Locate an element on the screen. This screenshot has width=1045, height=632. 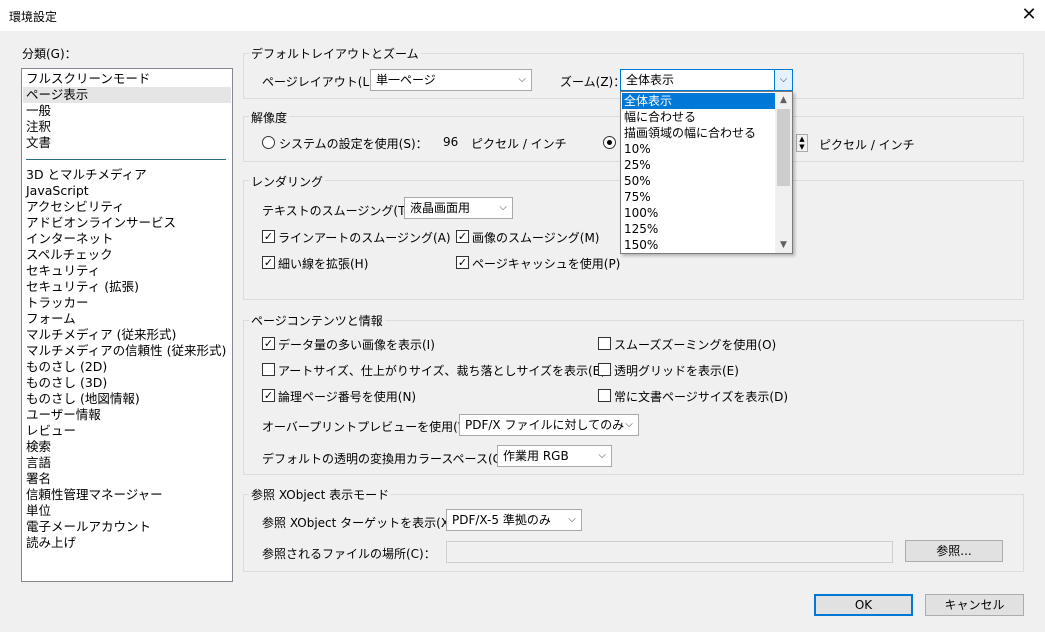
category-item-page-display: ページ表示 is located at coordinates (127, 95).